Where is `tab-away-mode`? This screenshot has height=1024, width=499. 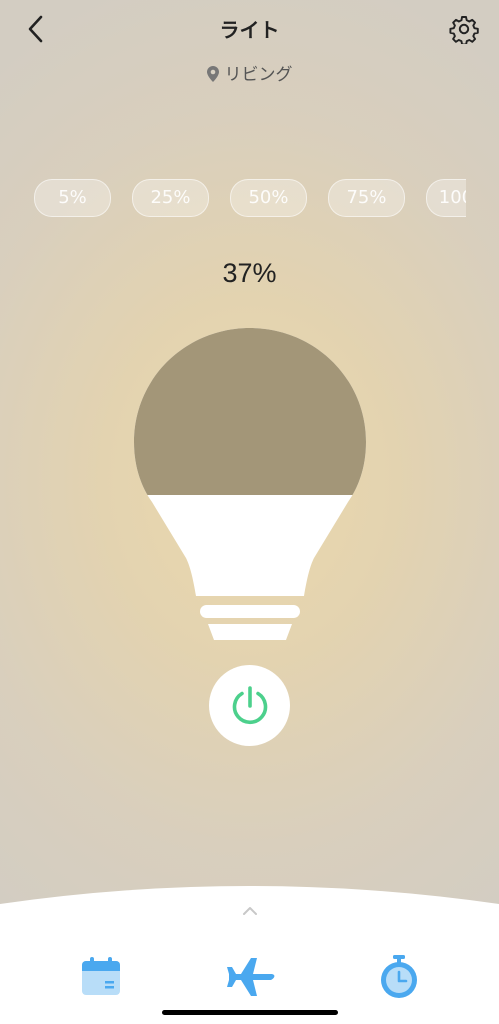 tab-away-mode is located at coordinates (251, 977).